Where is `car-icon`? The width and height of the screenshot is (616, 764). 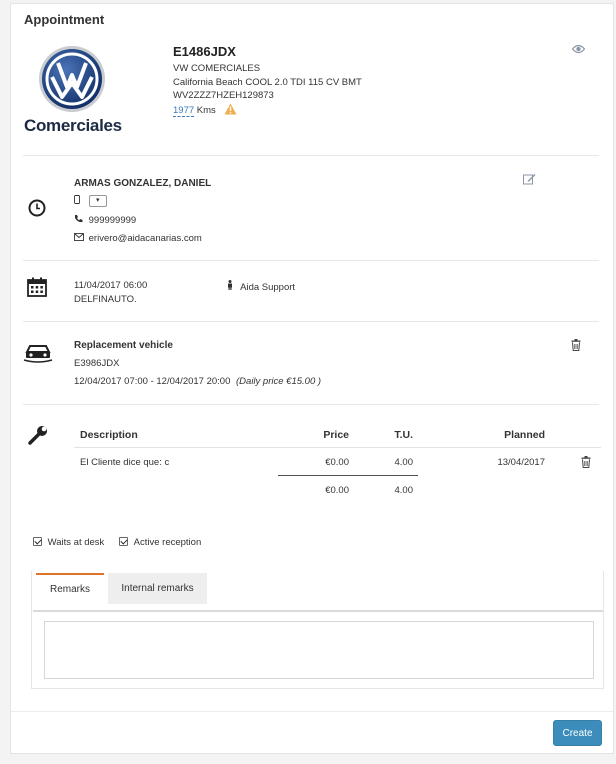
car-icon is located at coordinates (38, 353).